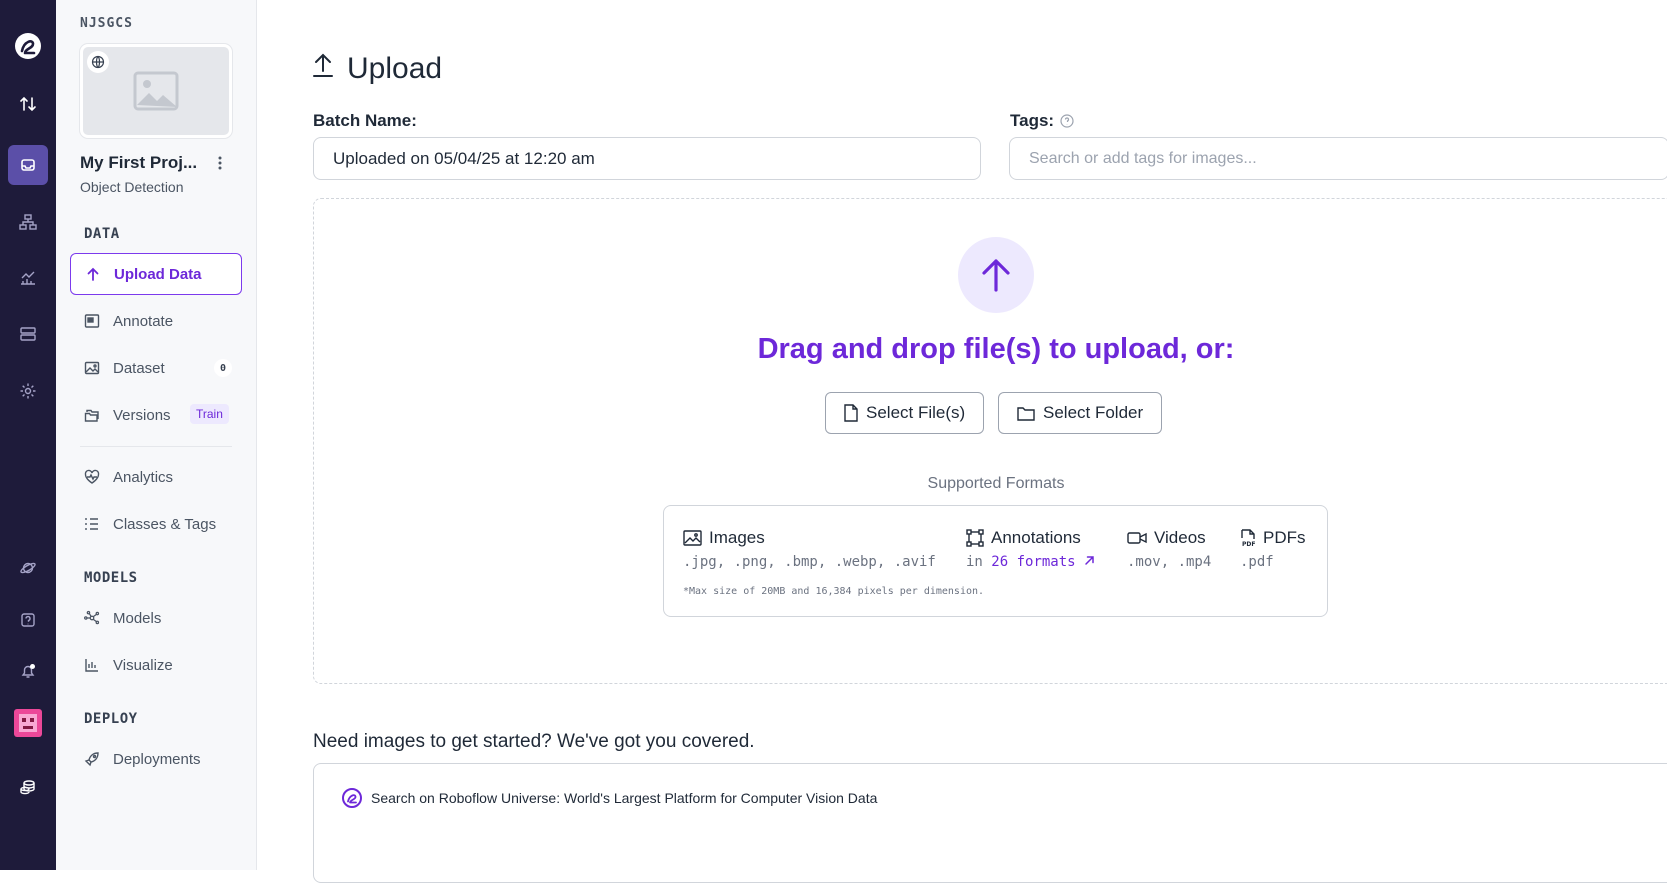  I want to click on section-data: DATA, so click(102, 234).